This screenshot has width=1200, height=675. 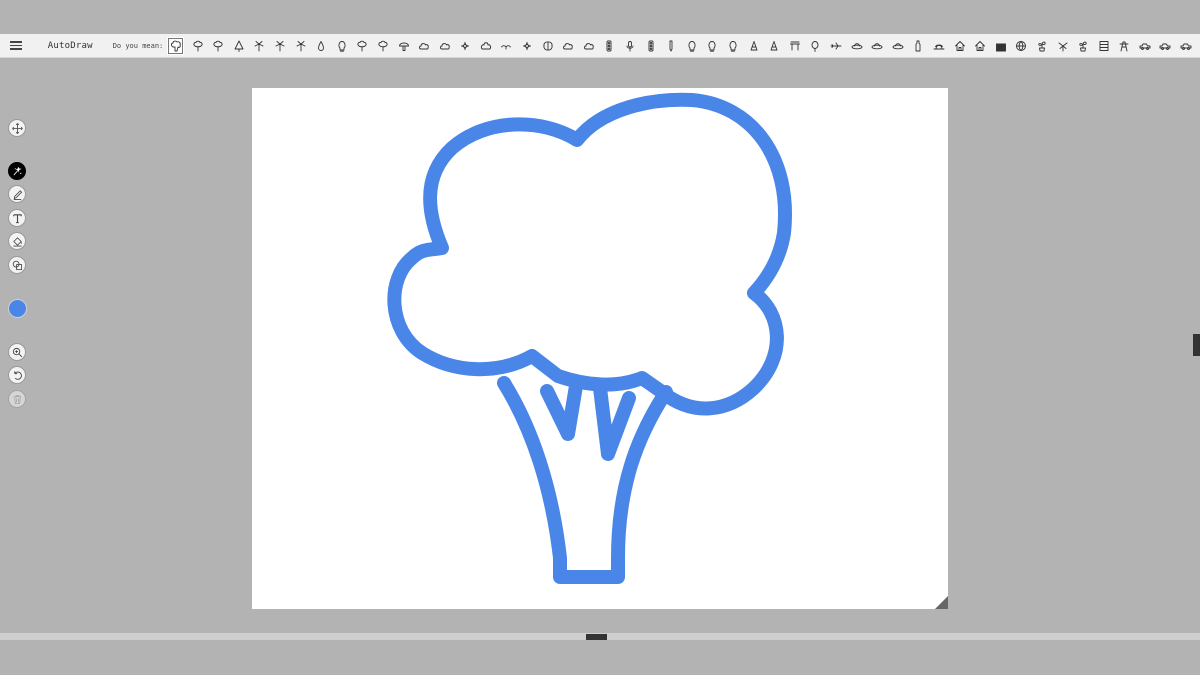 I want to click on lightbulb-icon, so click(x=342, y=46).